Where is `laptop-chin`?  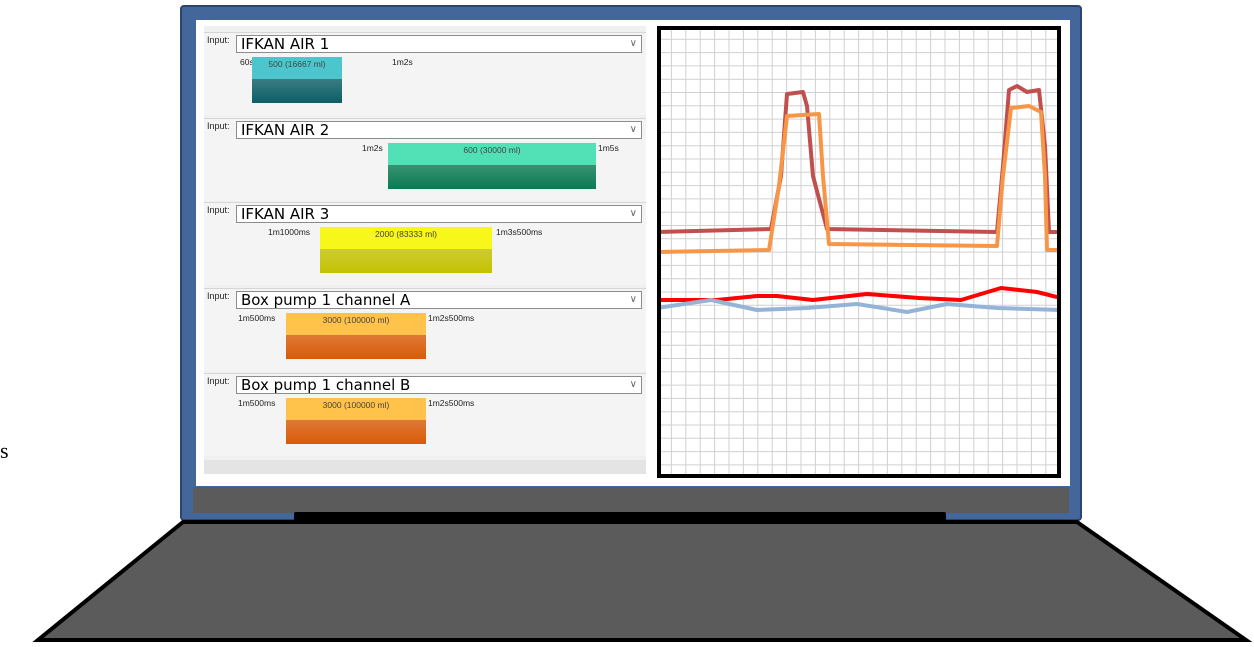 laptop-chin is located at coordinates (631, 500).